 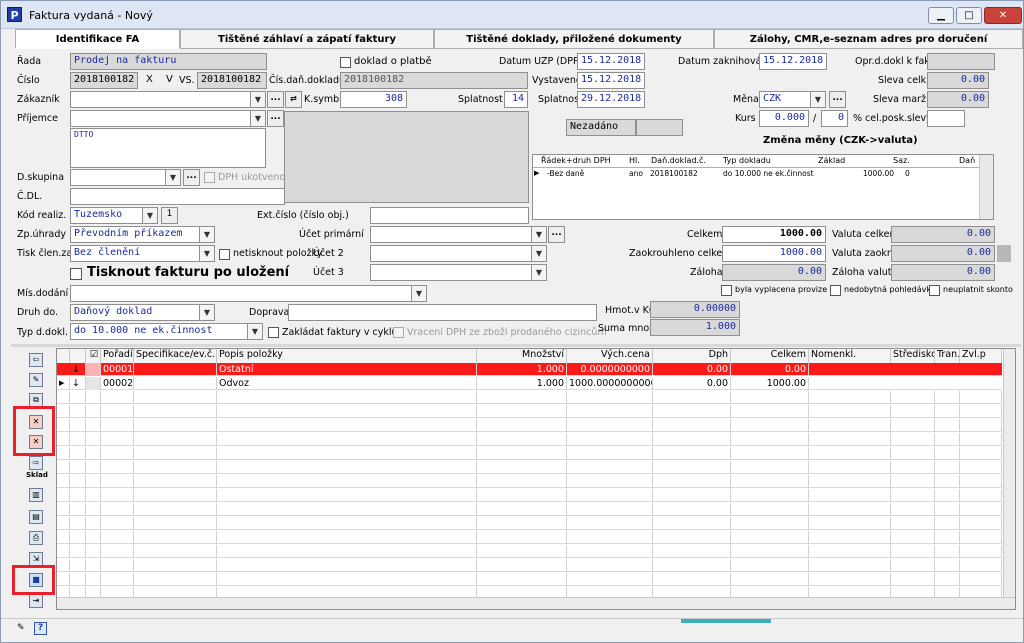 I want to click on document-icon: ▤, so click(x=36, y=517).